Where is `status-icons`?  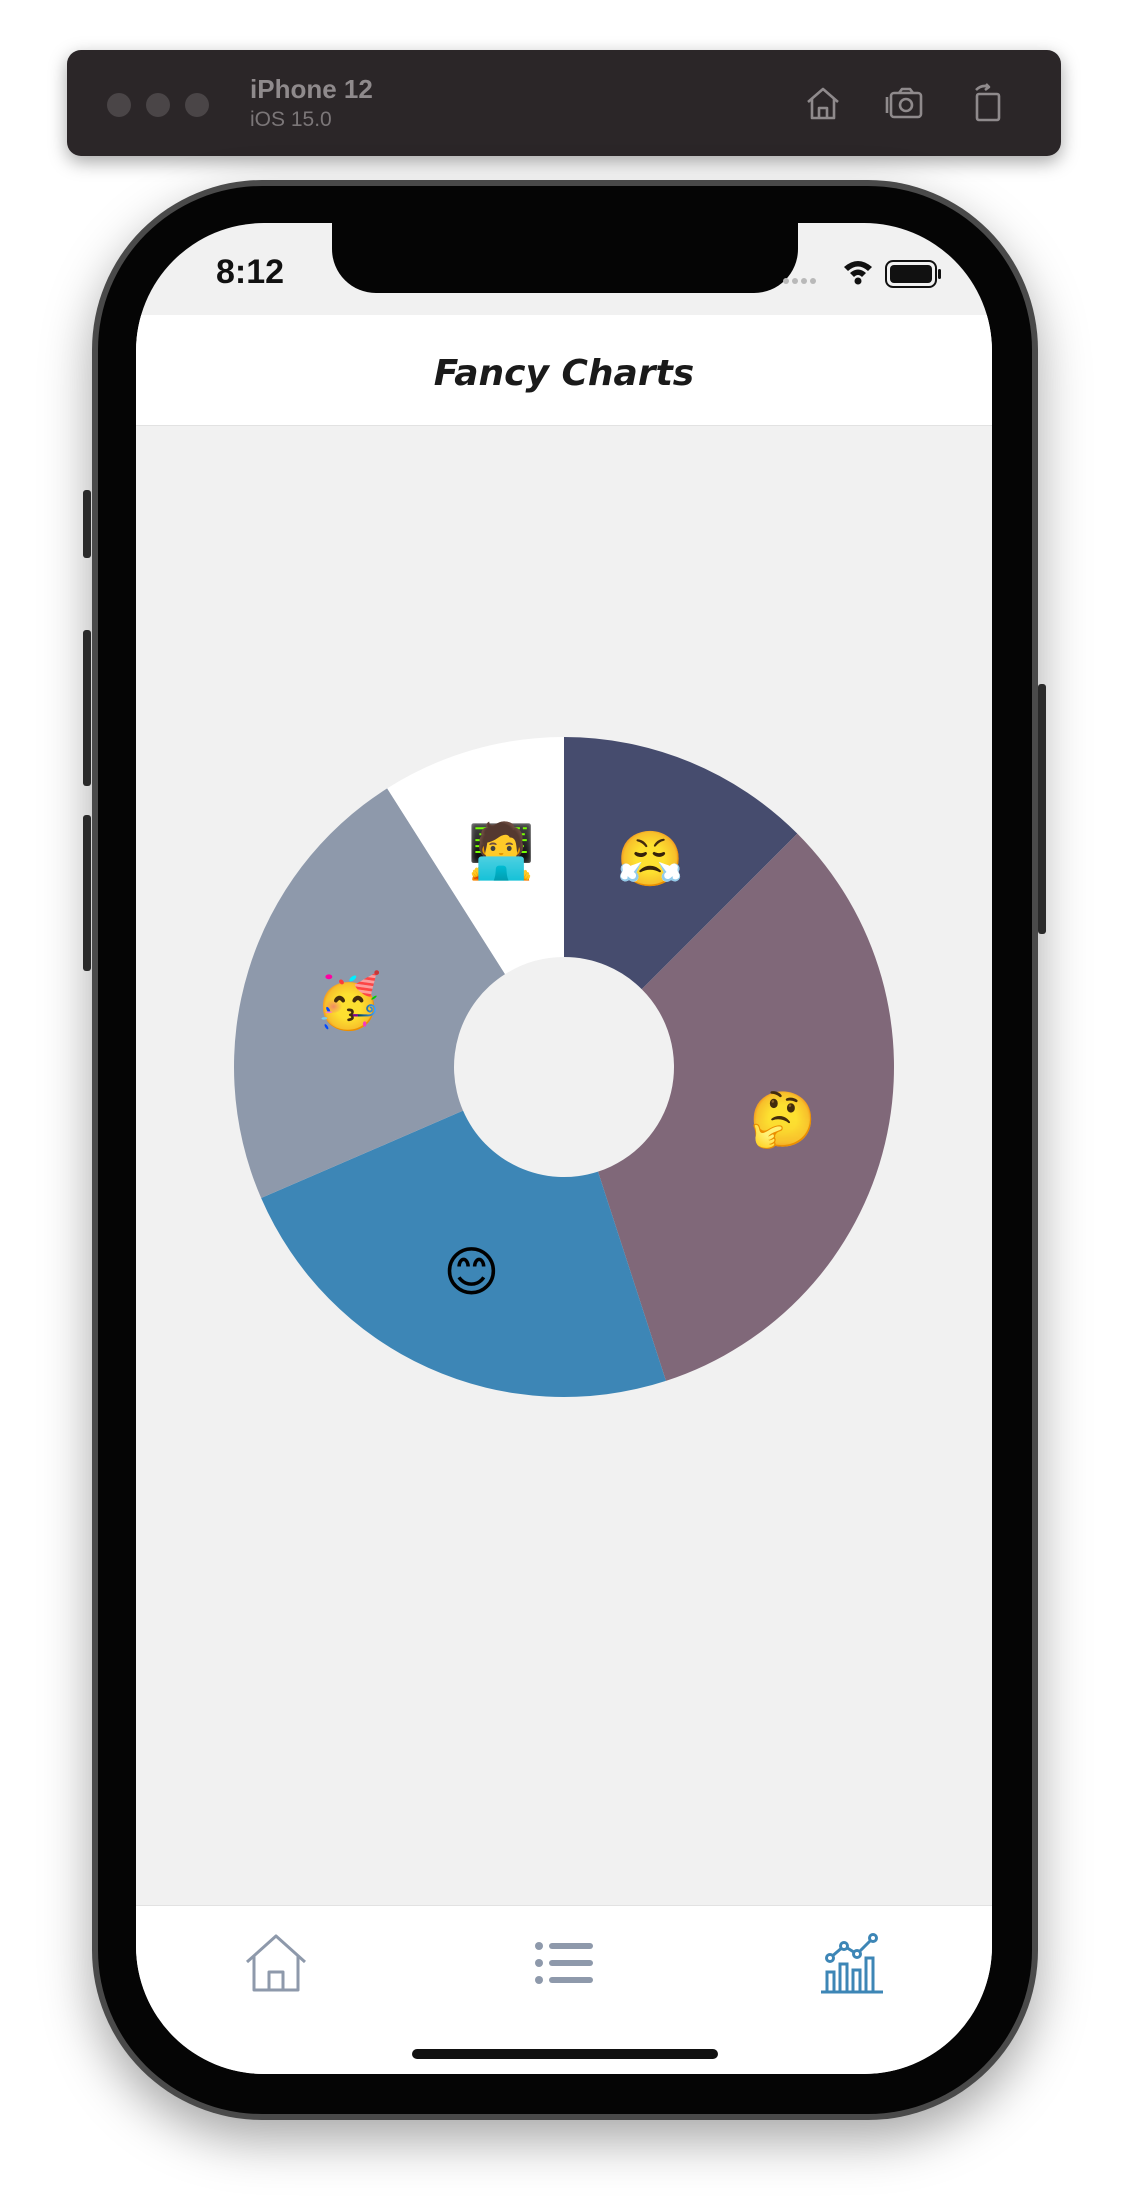
status-icons is located at coordinates (867, 275).